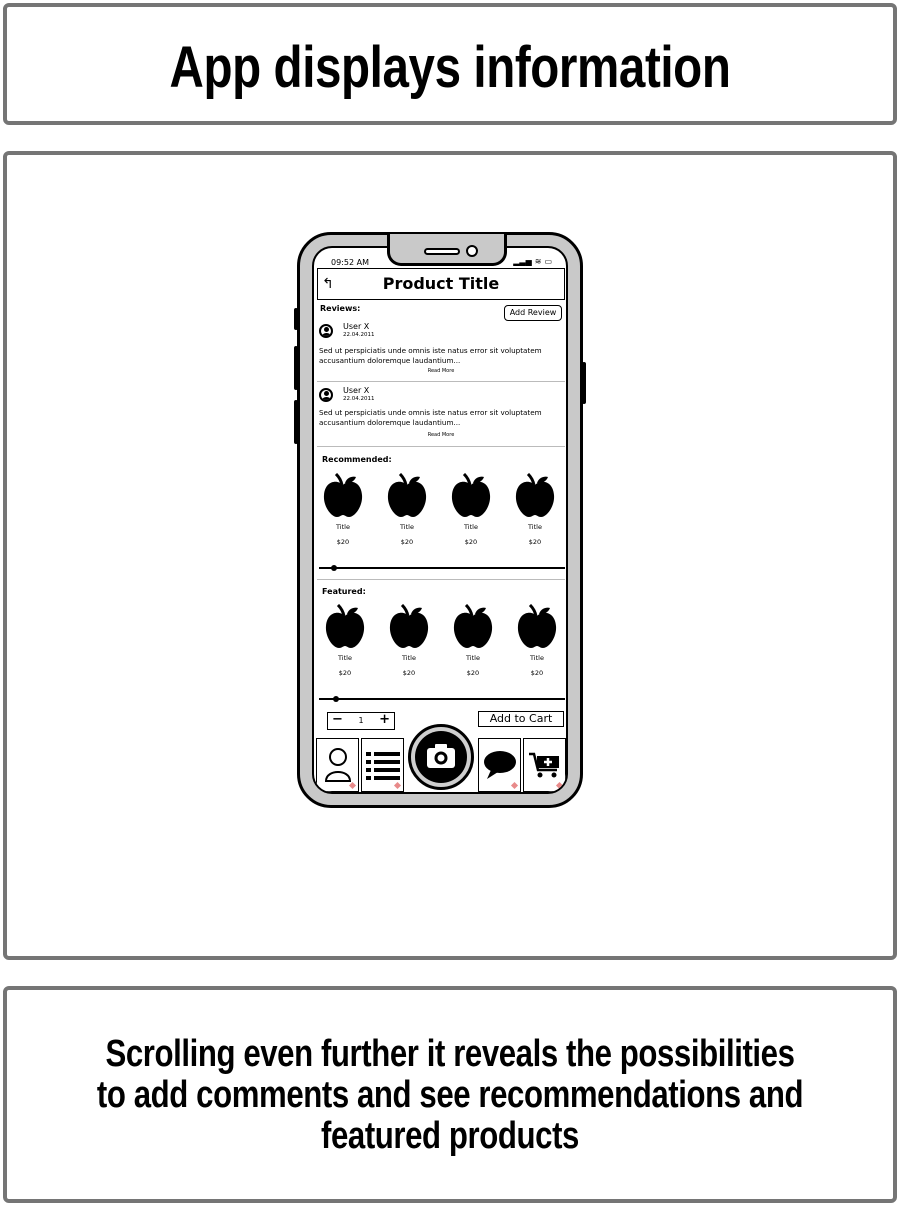  I want to click on tab-cart, so click(544, 765).